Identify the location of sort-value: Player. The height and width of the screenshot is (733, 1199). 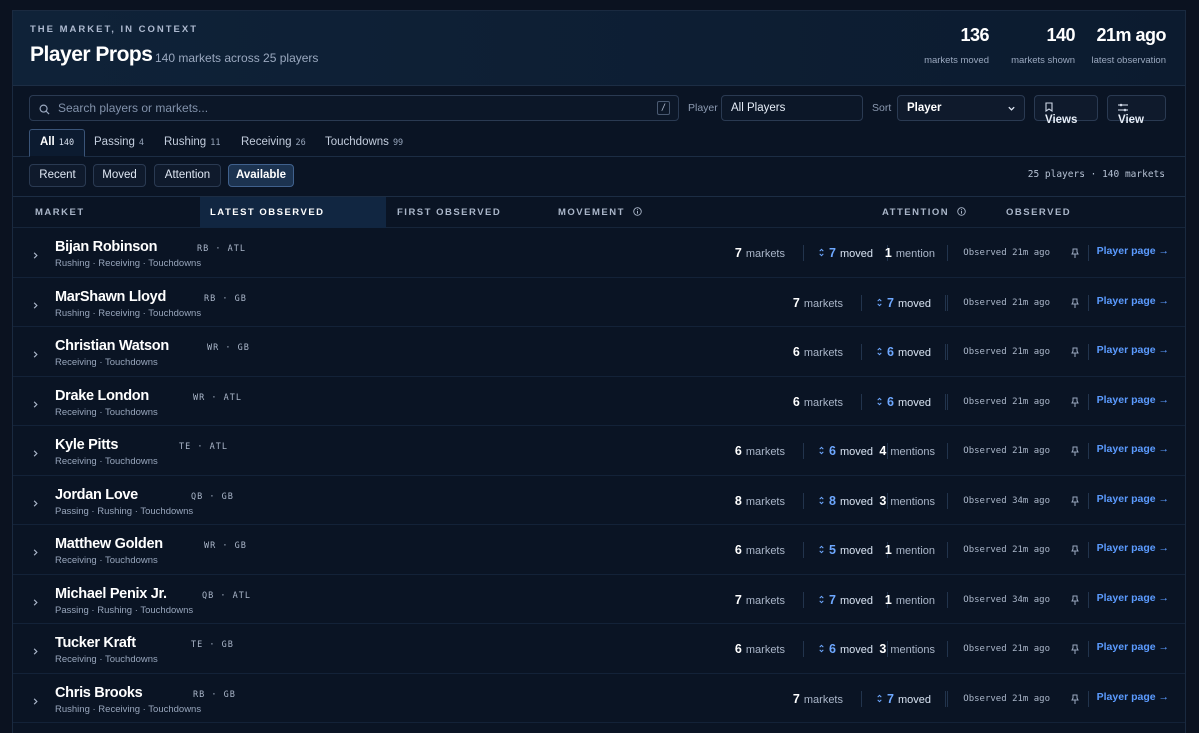
(924, 108).